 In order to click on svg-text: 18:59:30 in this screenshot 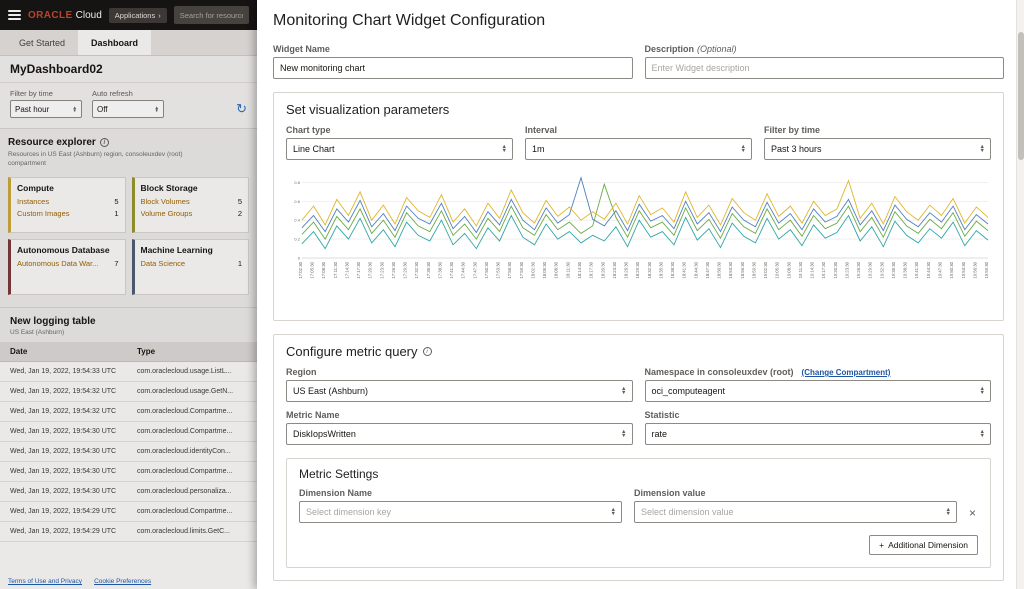, I will do `click(753, 269)`.